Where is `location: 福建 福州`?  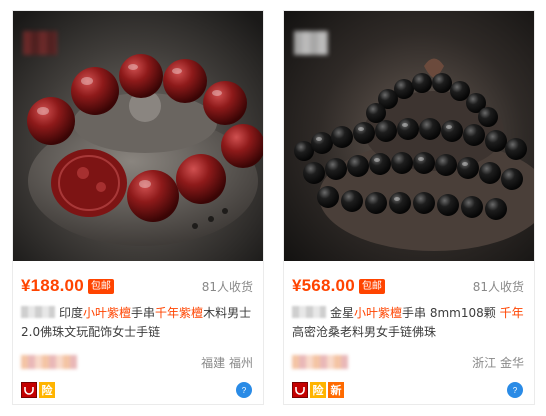 location: 福建 福州 is located at coordinates (227, 362).